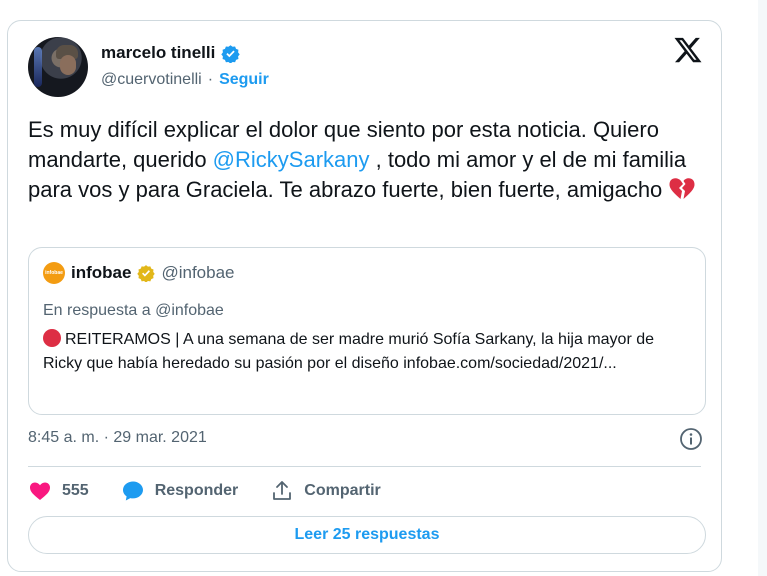 This screenshot has height=576, width=767. I want to click on author-handle-row: @cuervotinelli · Seguir, so click(185, 80).